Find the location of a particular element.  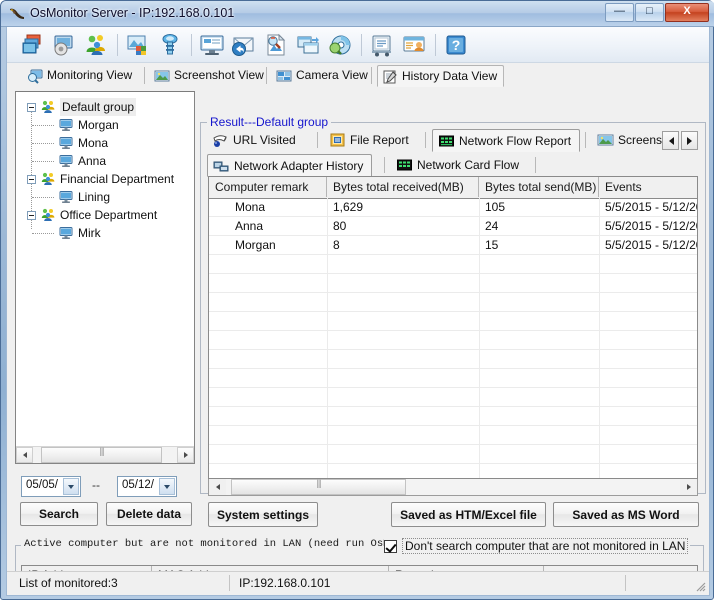

tree-branch-line is located at coordinates (43, 234).